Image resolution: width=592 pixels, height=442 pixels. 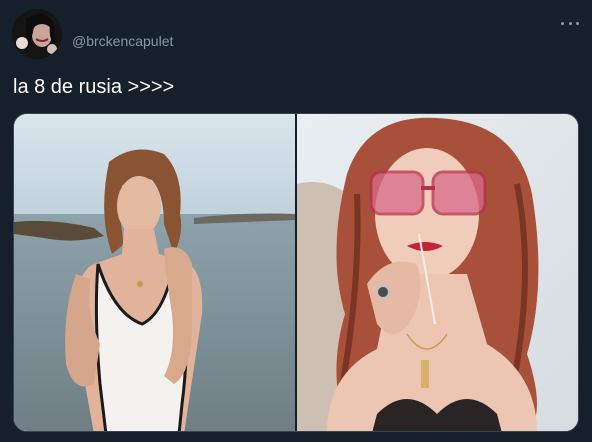 I want to click on avatar, so click(x=37, y=34).